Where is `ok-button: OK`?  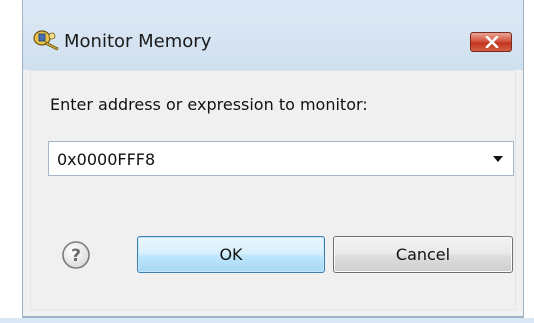 ok-button: OK is located at coordinates (231, 254).